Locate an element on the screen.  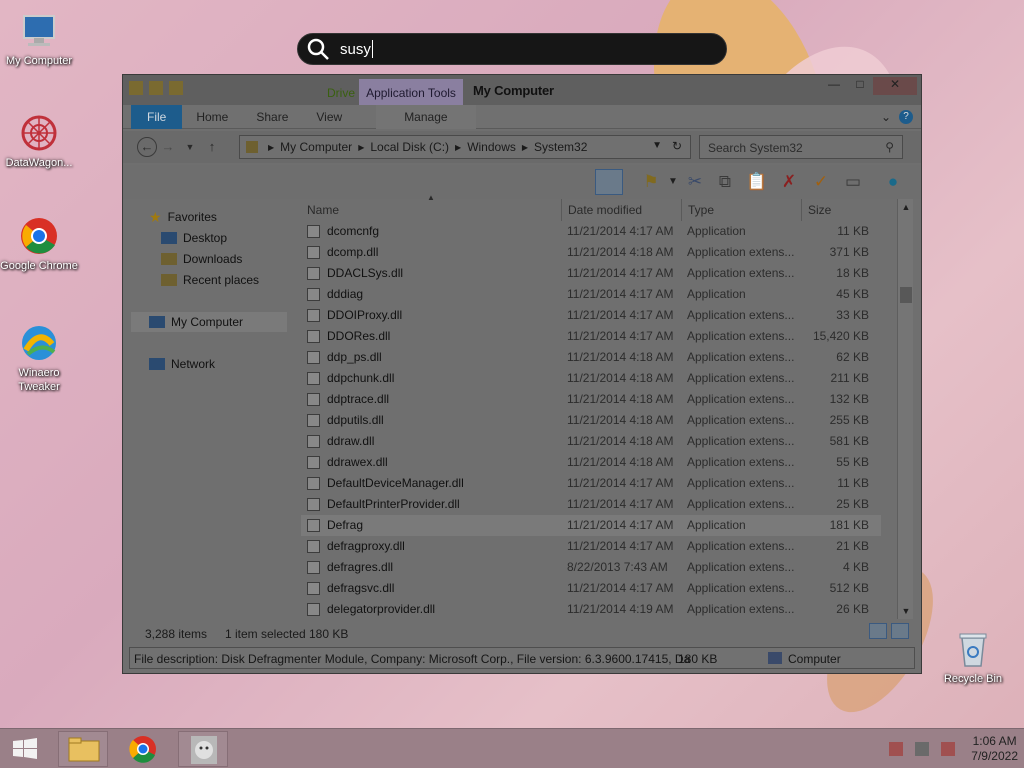
minimize-button: — is located at coordinates (834, 86).